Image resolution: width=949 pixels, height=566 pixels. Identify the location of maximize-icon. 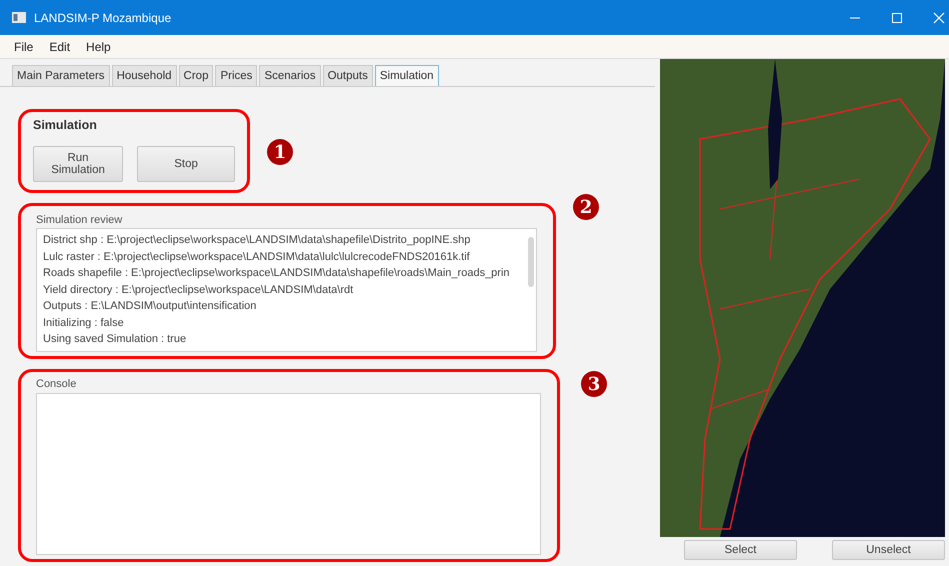
(897, 18).